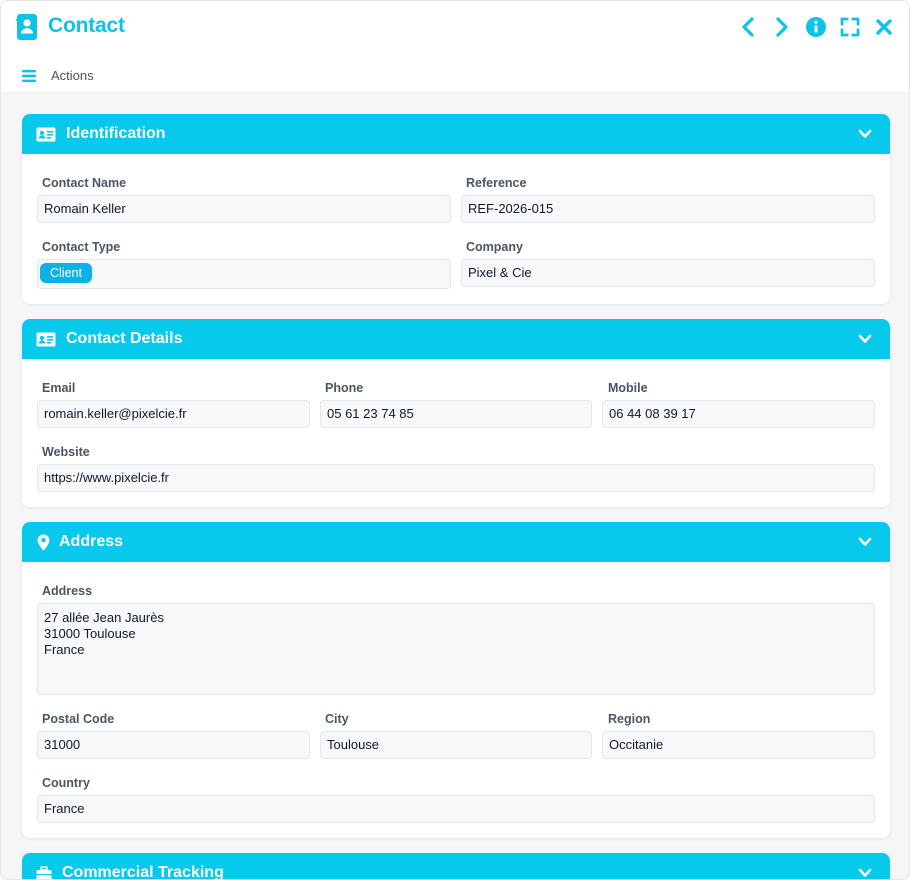 The height and width of the screenshot is (880, 910). I want to click on contact-name-field: Romain Keller, so click(244, 209).